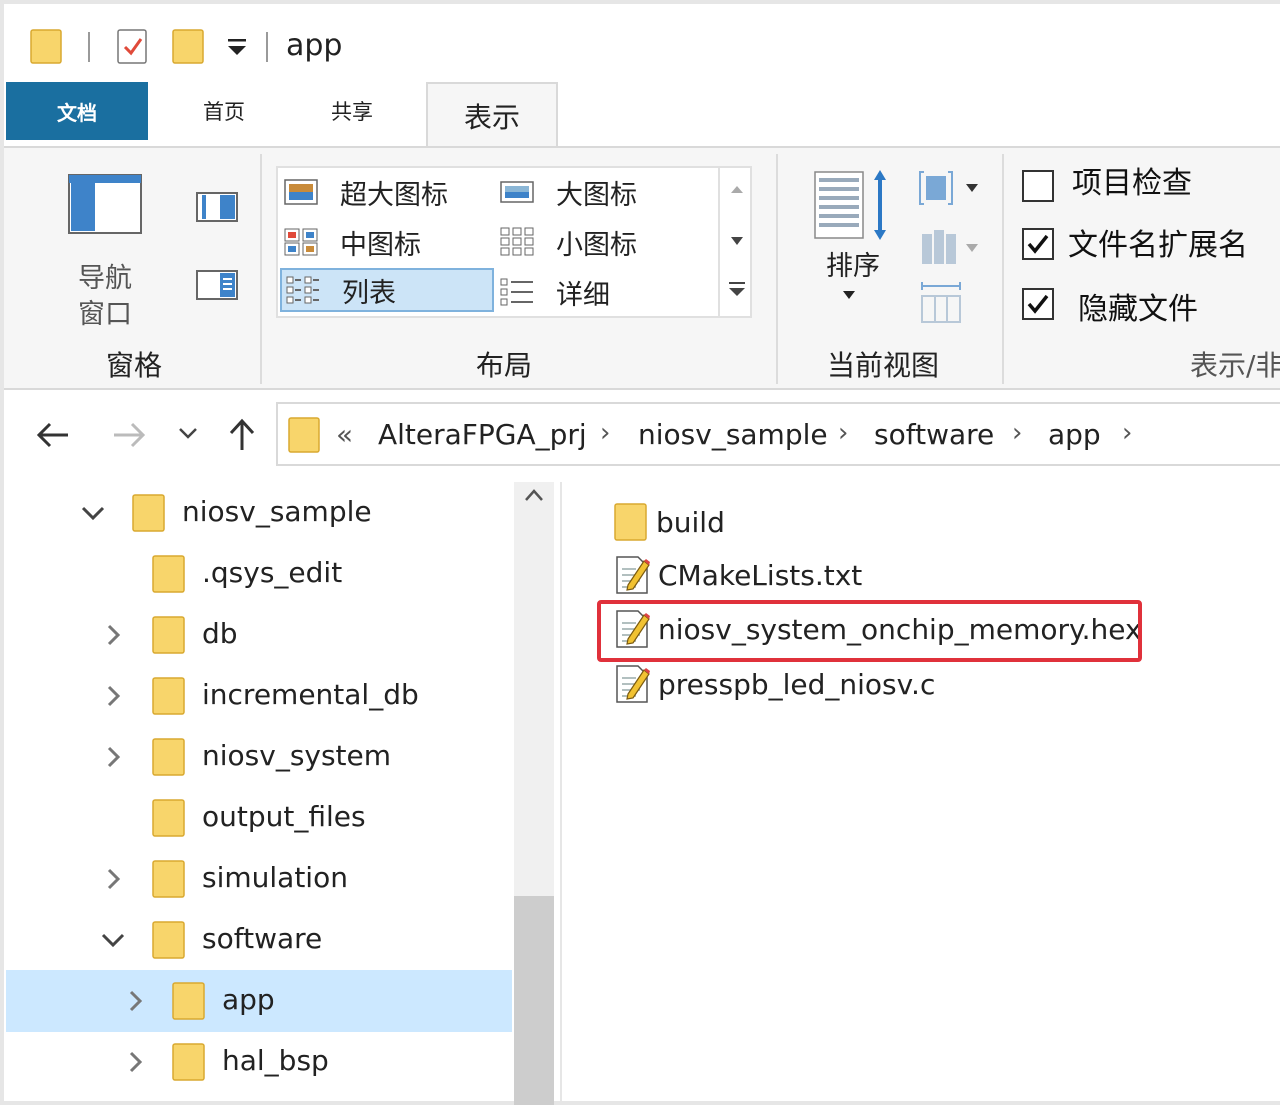 The image size is (1280, 1105). I want to click on large-icons-icon, so click(517, 192).